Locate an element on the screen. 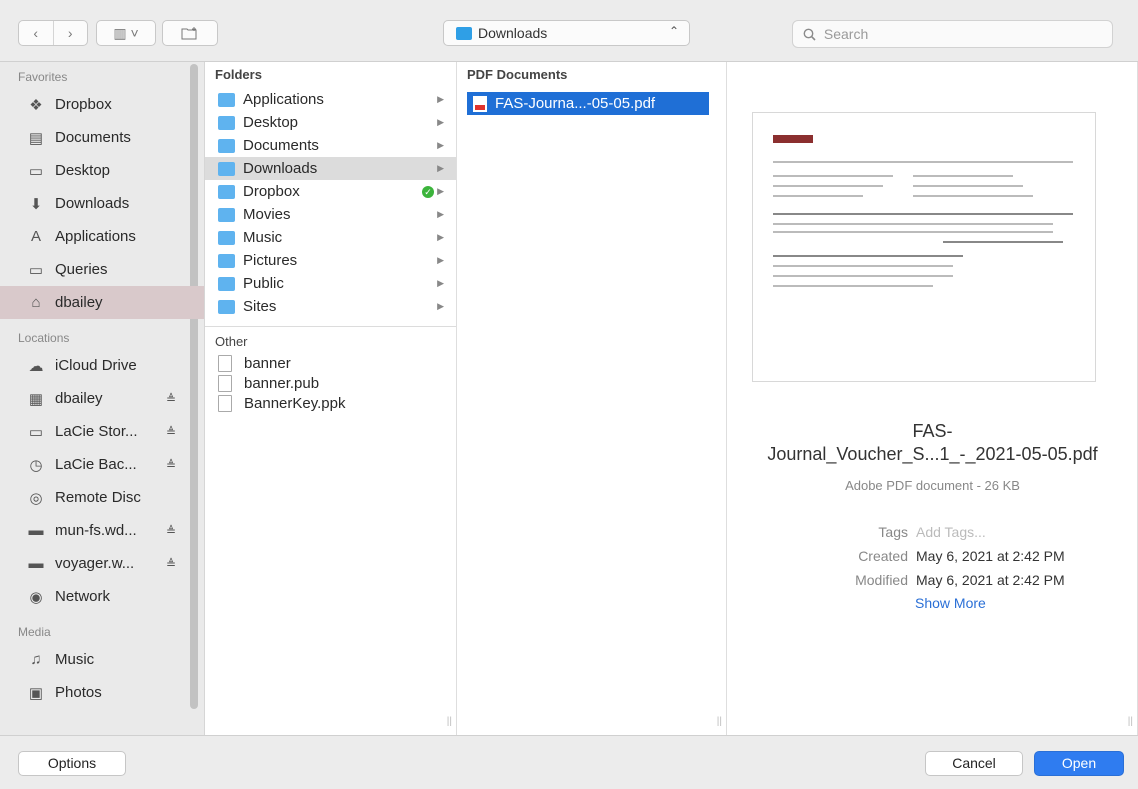 Image resolution: width=1138 pixels, height=789 pixels. desktop-icon: ▭ is located at coordinates (36, 171).